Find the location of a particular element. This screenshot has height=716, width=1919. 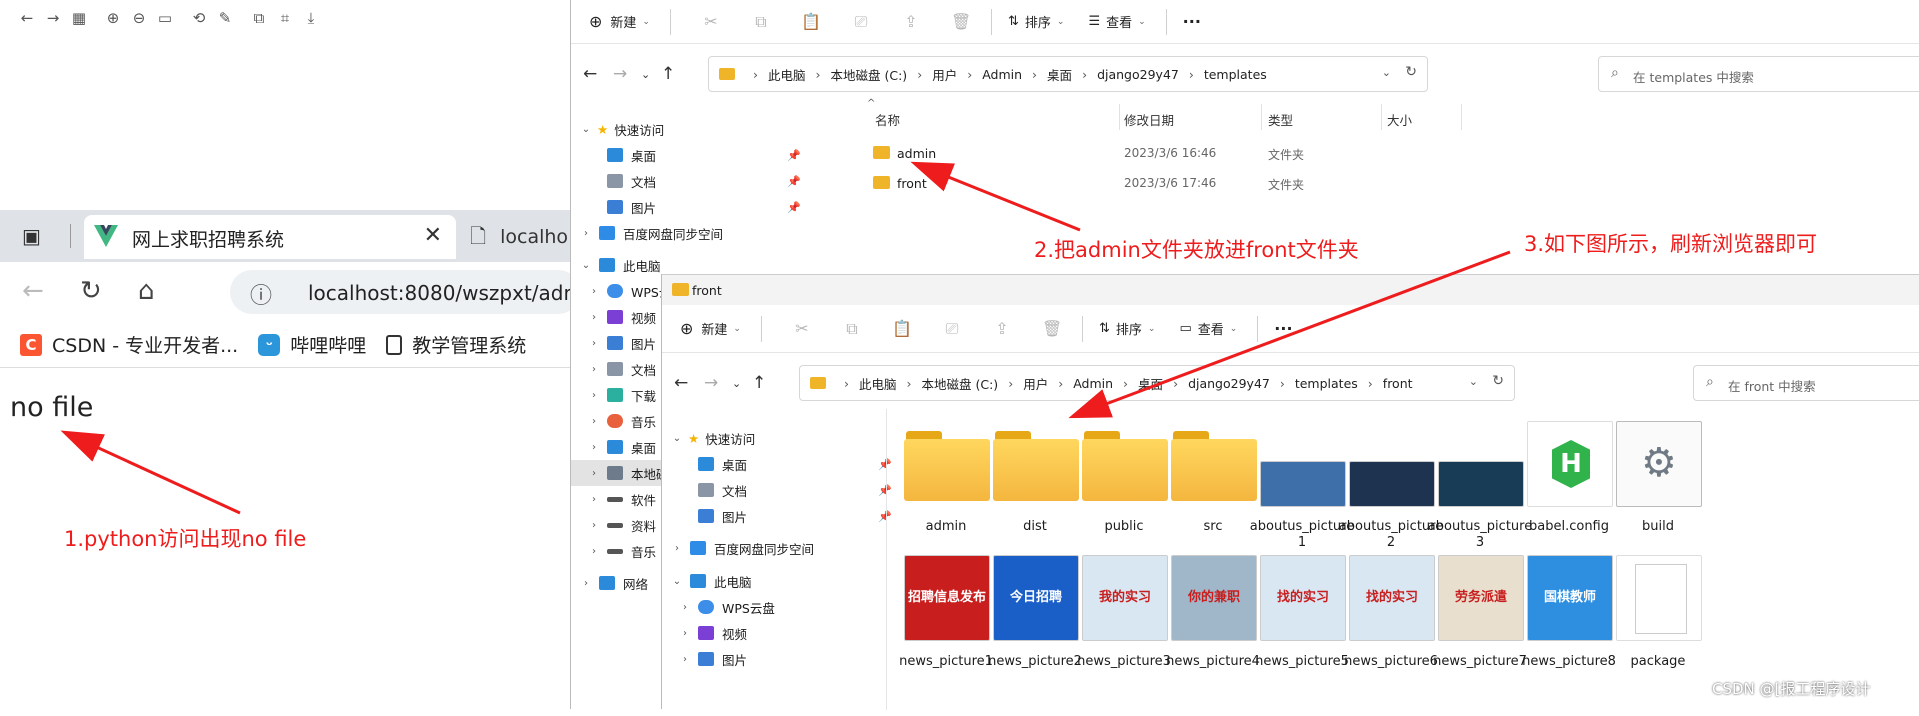

watermark: CSDN @[报工程序设计 is located at coordinates (1791, 689).